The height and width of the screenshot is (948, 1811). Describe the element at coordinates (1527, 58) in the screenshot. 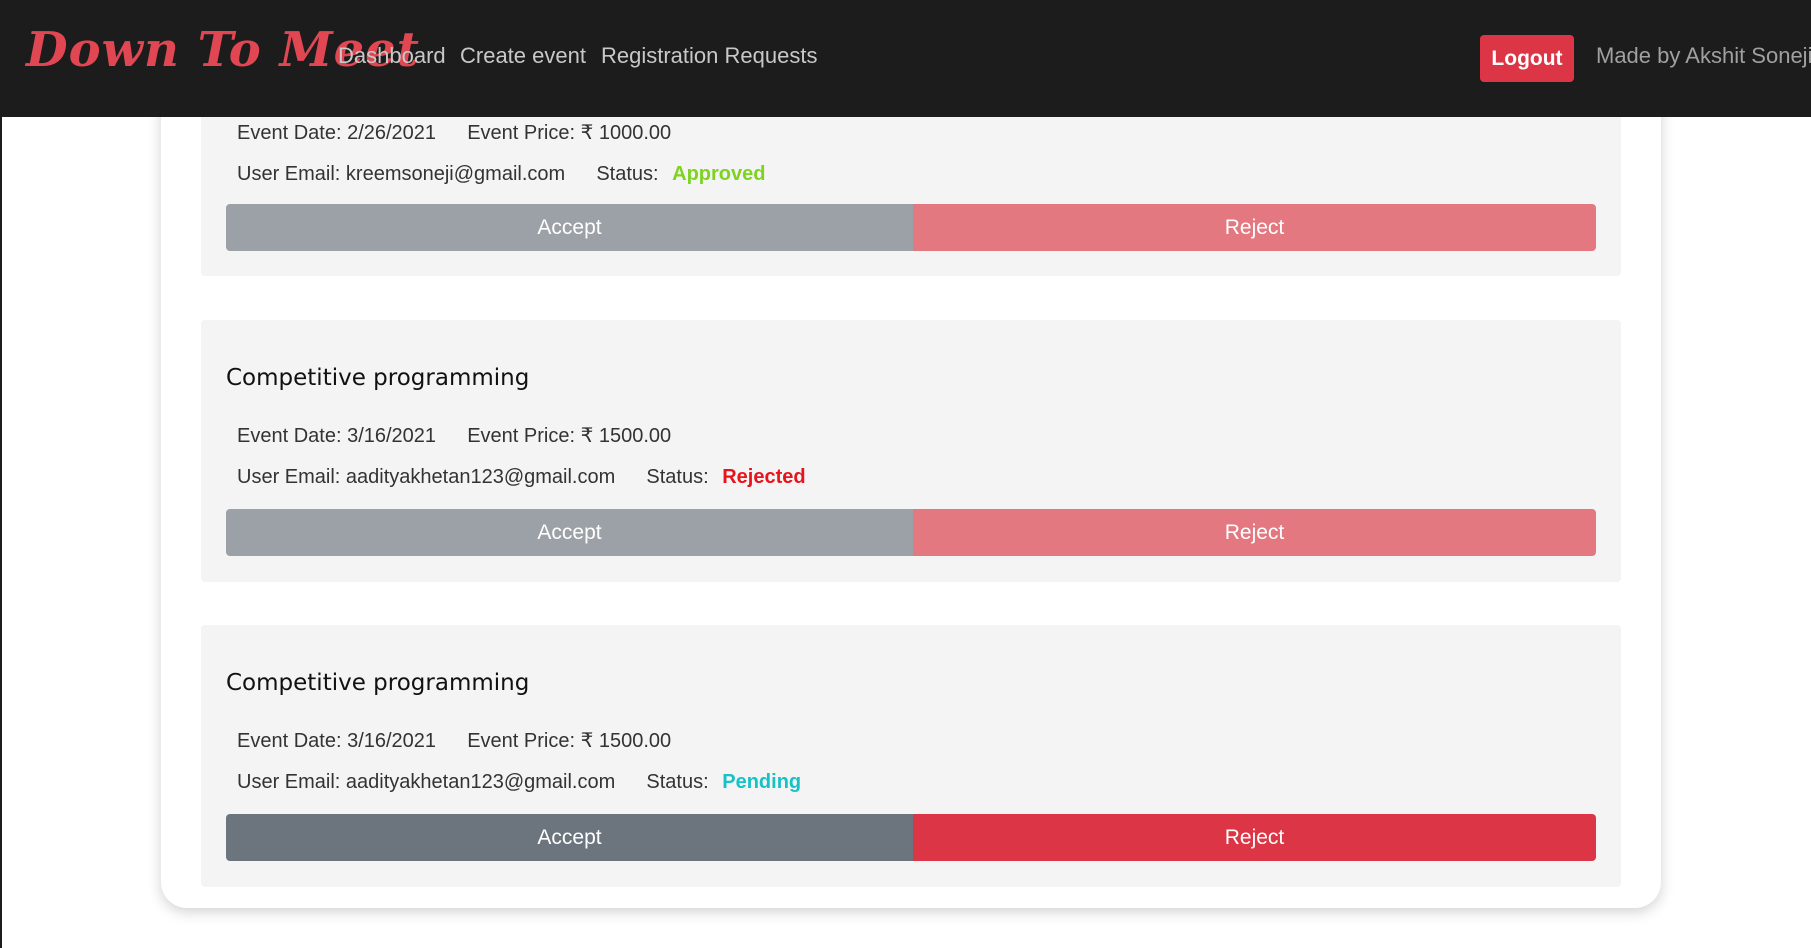

I see `logout-button: Logout` at that location.